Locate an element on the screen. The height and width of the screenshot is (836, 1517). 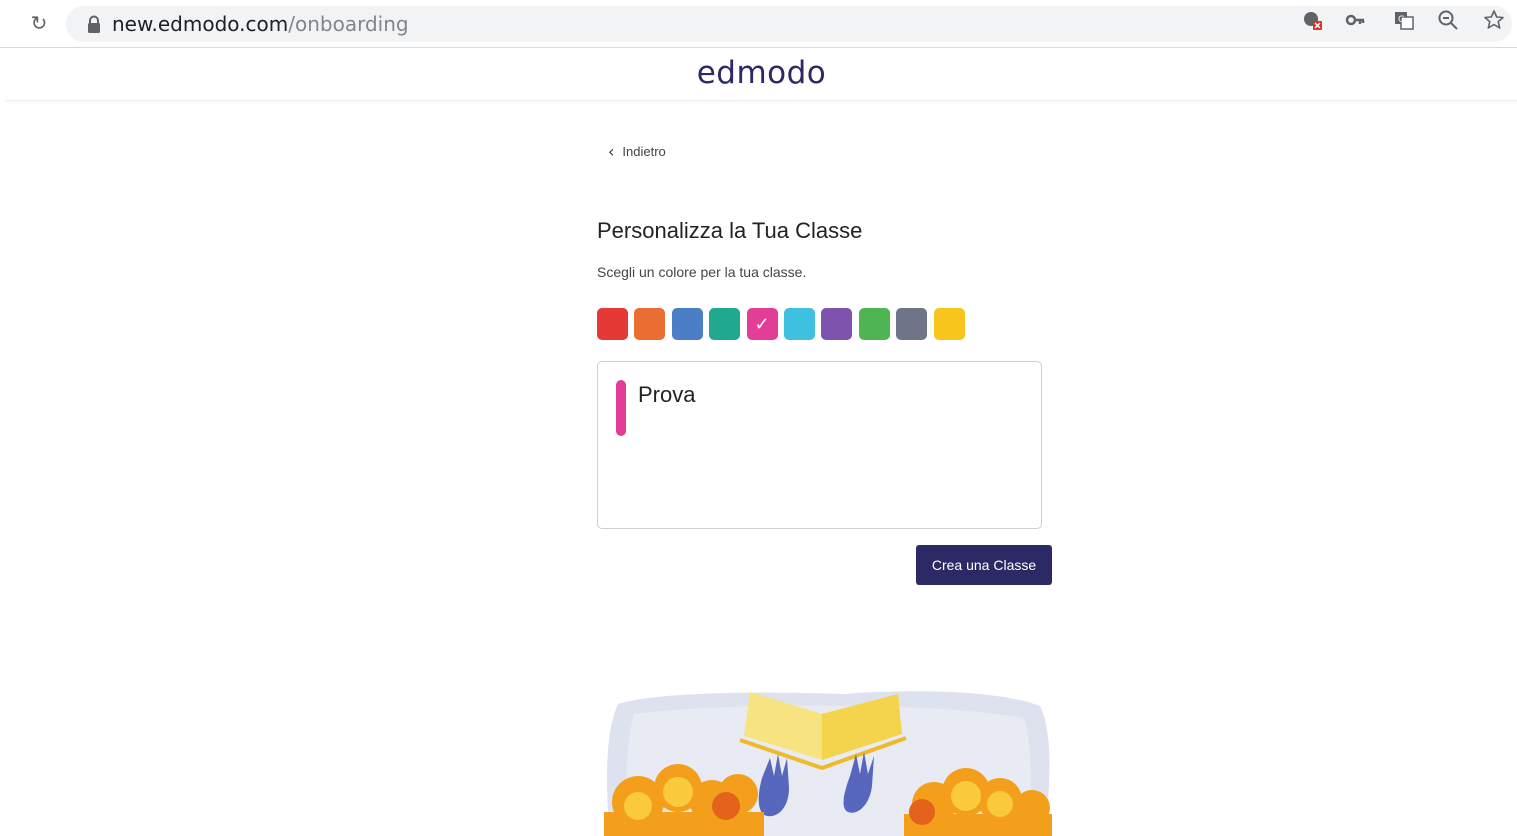
site-header: edmodo is located at coordinates (761, 75).